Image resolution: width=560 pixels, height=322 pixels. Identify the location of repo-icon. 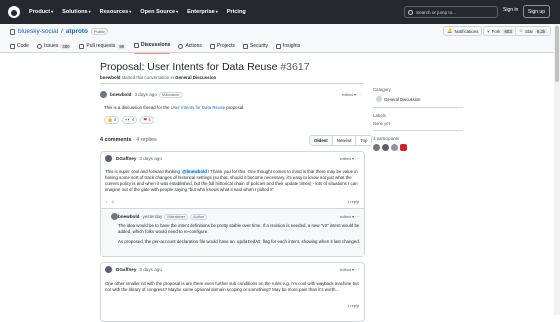
(12, 31).